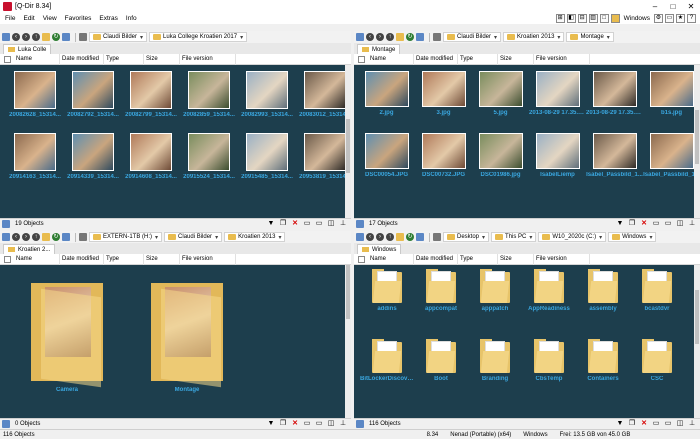 The width and height of the screenshot is (700, 439). I want to click on menu-extras: Extras, so click(108, 18).